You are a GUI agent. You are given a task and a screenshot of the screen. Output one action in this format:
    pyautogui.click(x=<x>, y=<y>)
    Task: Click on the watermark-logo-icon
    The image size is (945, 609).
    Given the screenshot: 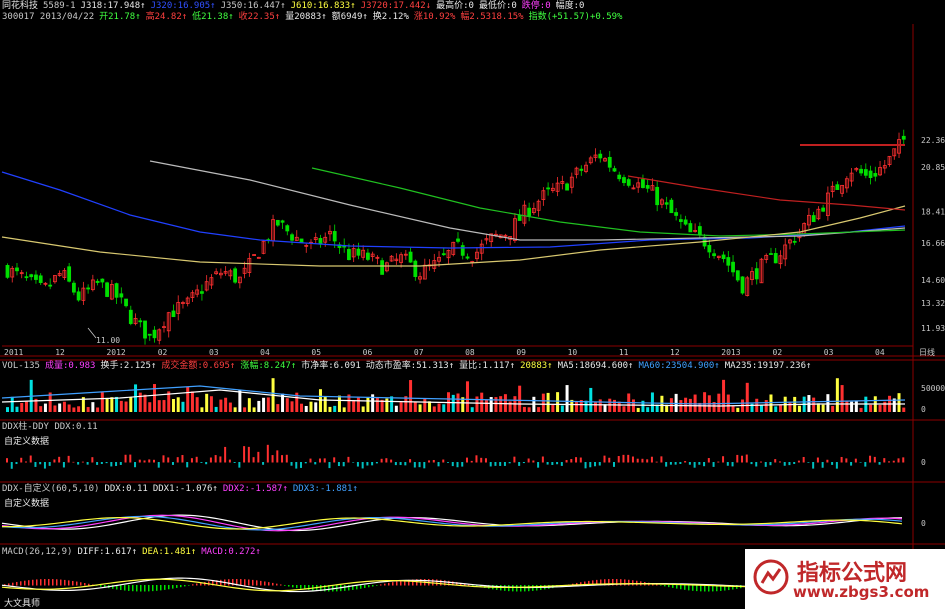 What is the action you would take?
    pyautogui.click(x=771, y=577)
    